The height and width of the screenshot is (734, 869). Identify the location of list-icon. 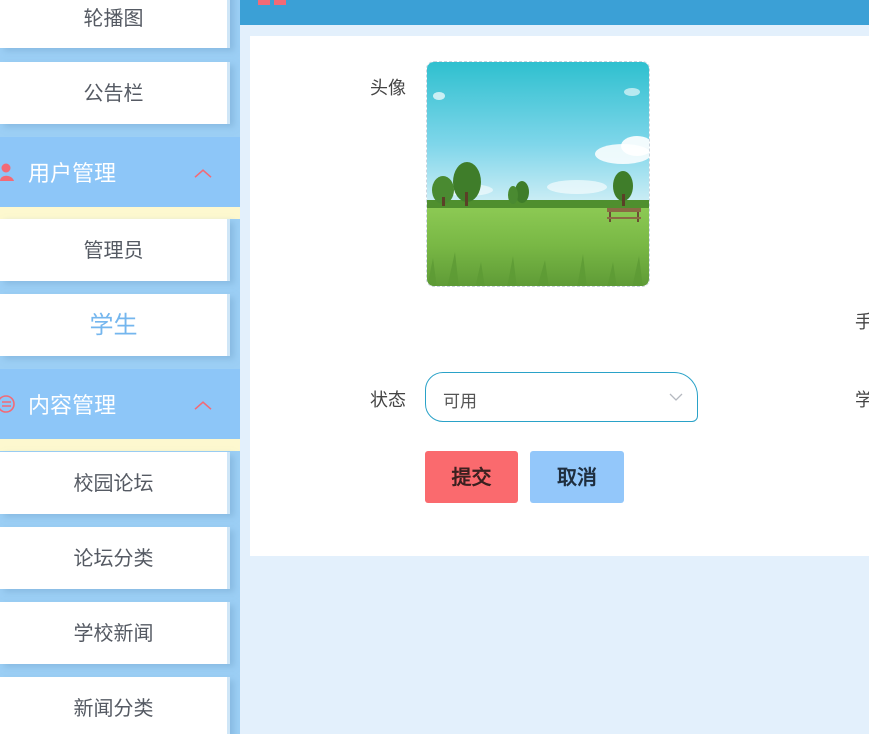
(7, 404).